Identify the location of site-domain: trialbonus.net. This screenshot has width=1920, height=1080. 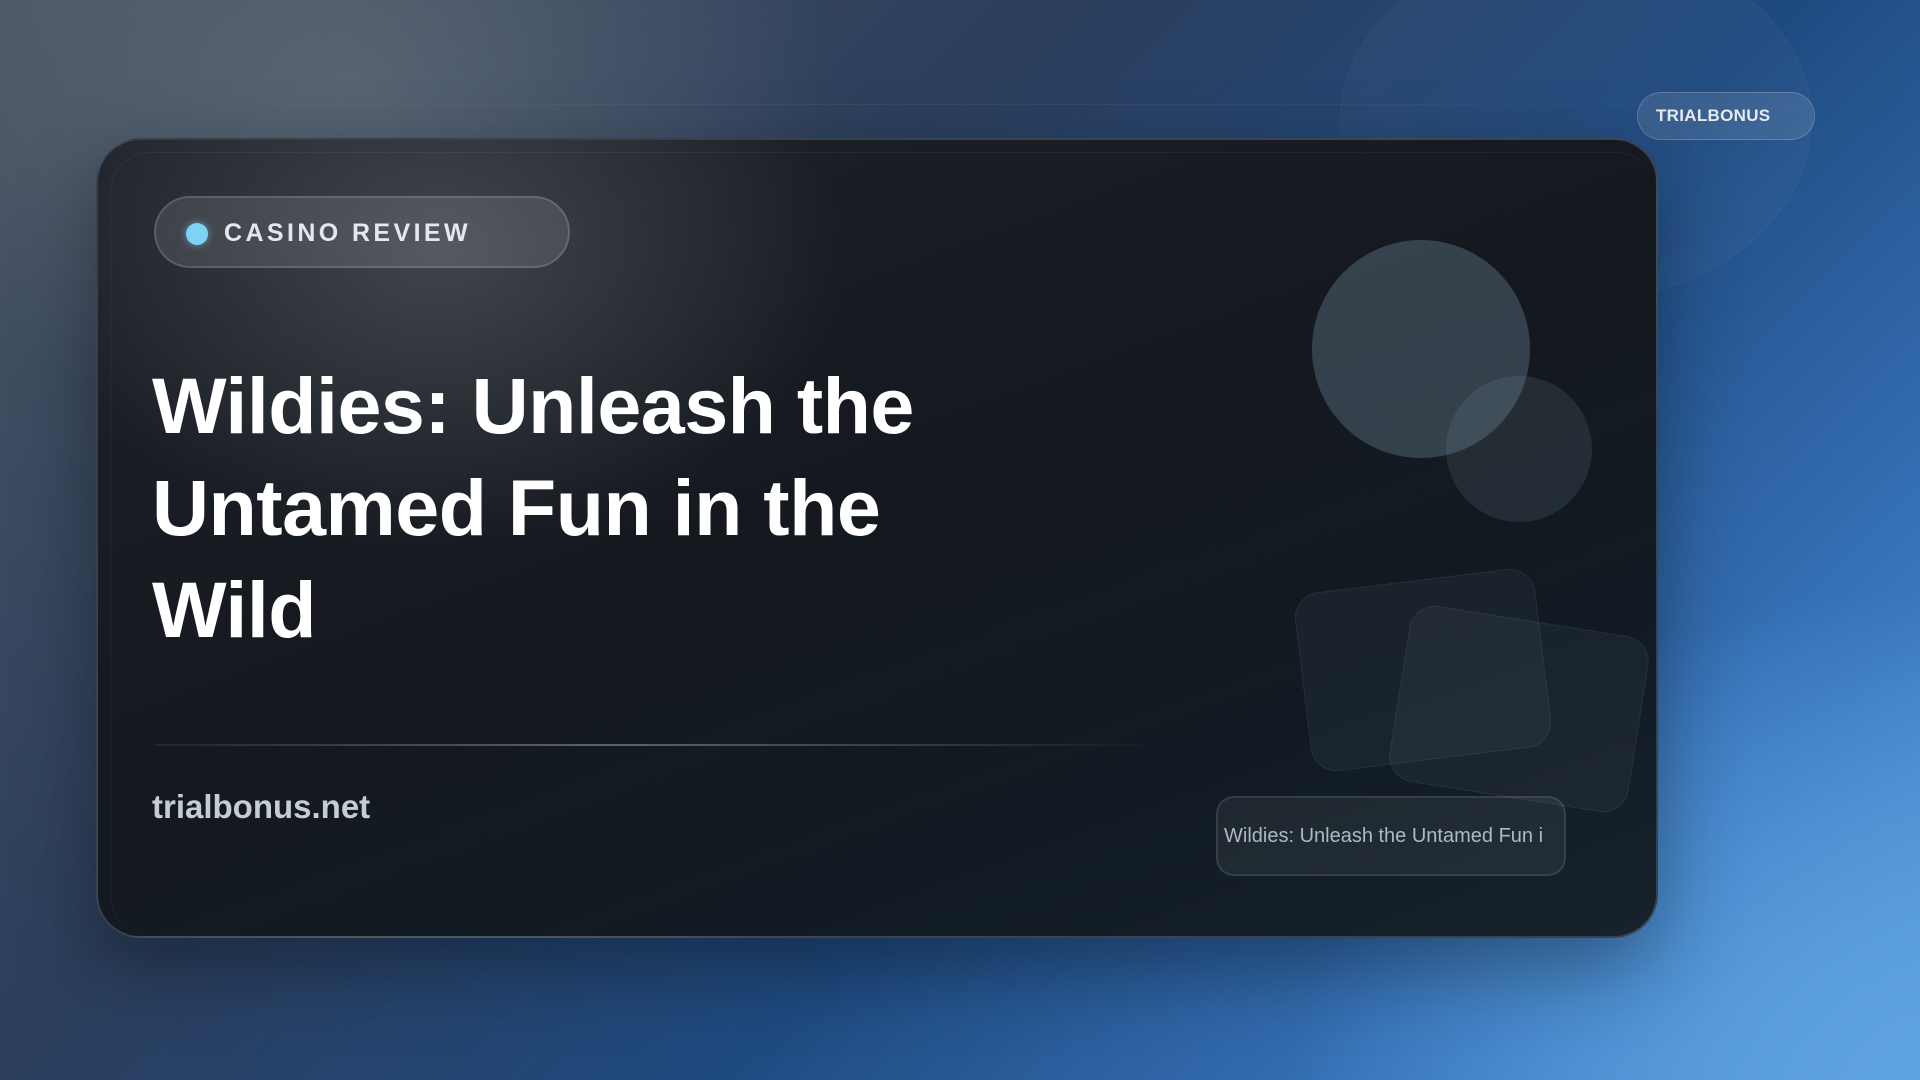
(261, 806).